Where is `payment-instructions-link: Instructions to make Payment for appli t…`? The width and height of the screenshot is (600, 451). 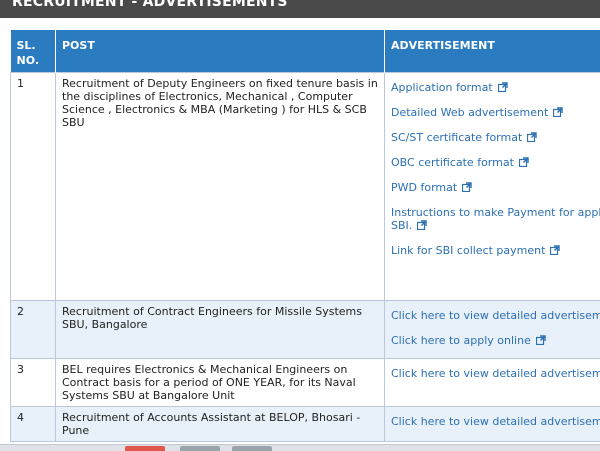
payment-instructions-link: Instructions to make Payment for appli t… is located at coordinates (495, 219).